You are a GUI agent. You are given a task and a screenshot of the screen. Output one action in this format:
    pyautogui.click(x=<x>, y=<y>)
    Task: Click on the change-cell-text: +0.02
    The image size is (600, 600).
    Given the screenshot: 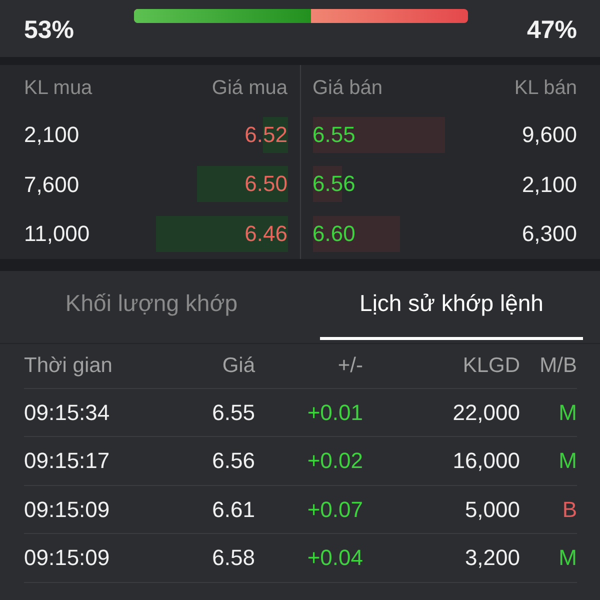 What is the action you would take?
    pyautogui.click(x=335, y=461)
    